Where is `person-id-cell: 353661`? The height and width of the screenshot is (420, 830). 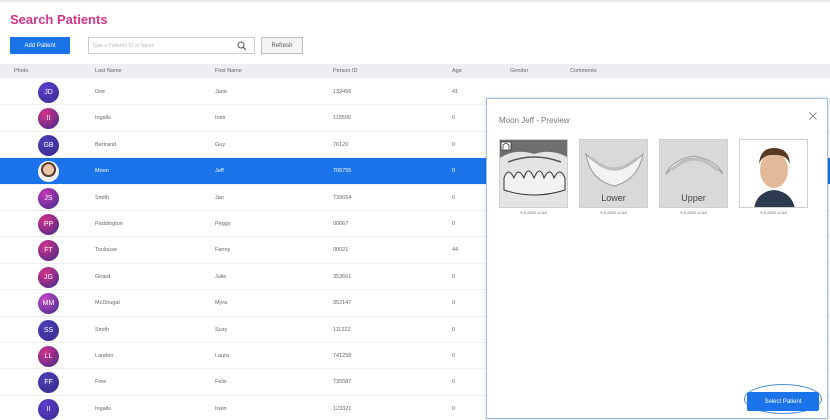
person-id-cell: 353661 is located at coordinates (342, 276).